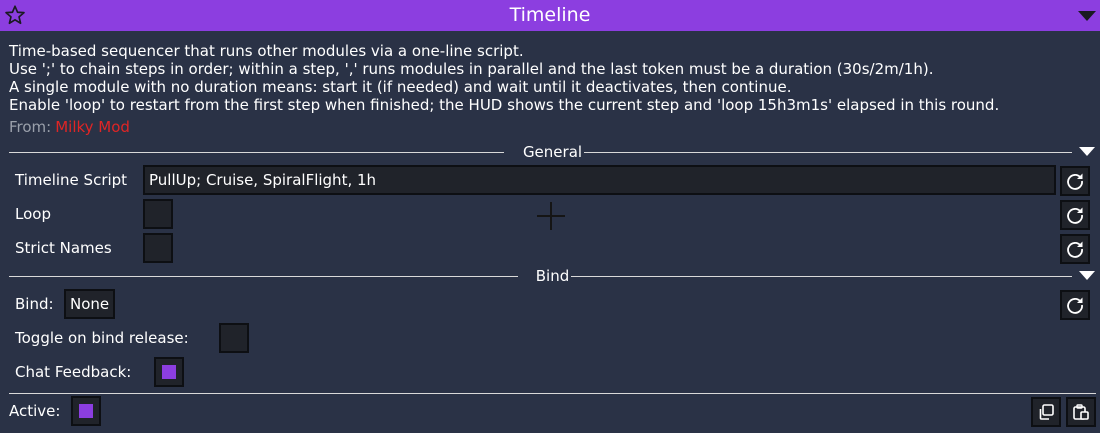 The image size is (1100, 433). Describe the element at coordinates (71, 180) in the screenshot. I see `timeline-script-label: Timeline Script` at that location.